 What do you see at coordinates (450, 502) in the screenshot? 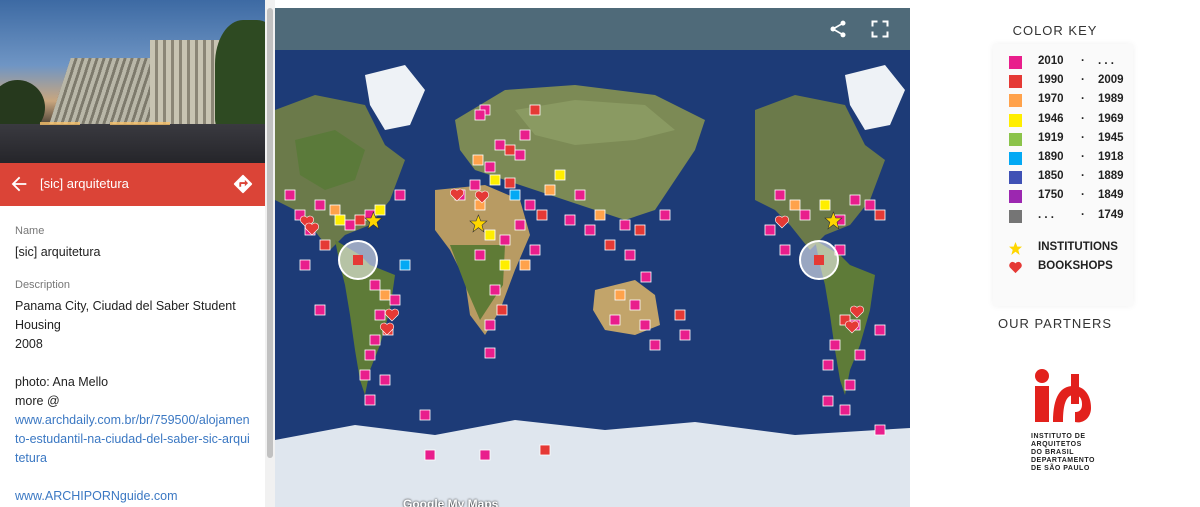
I see `google-my-maps-attribution: Google My Maps` at bounding box center [450, 502].